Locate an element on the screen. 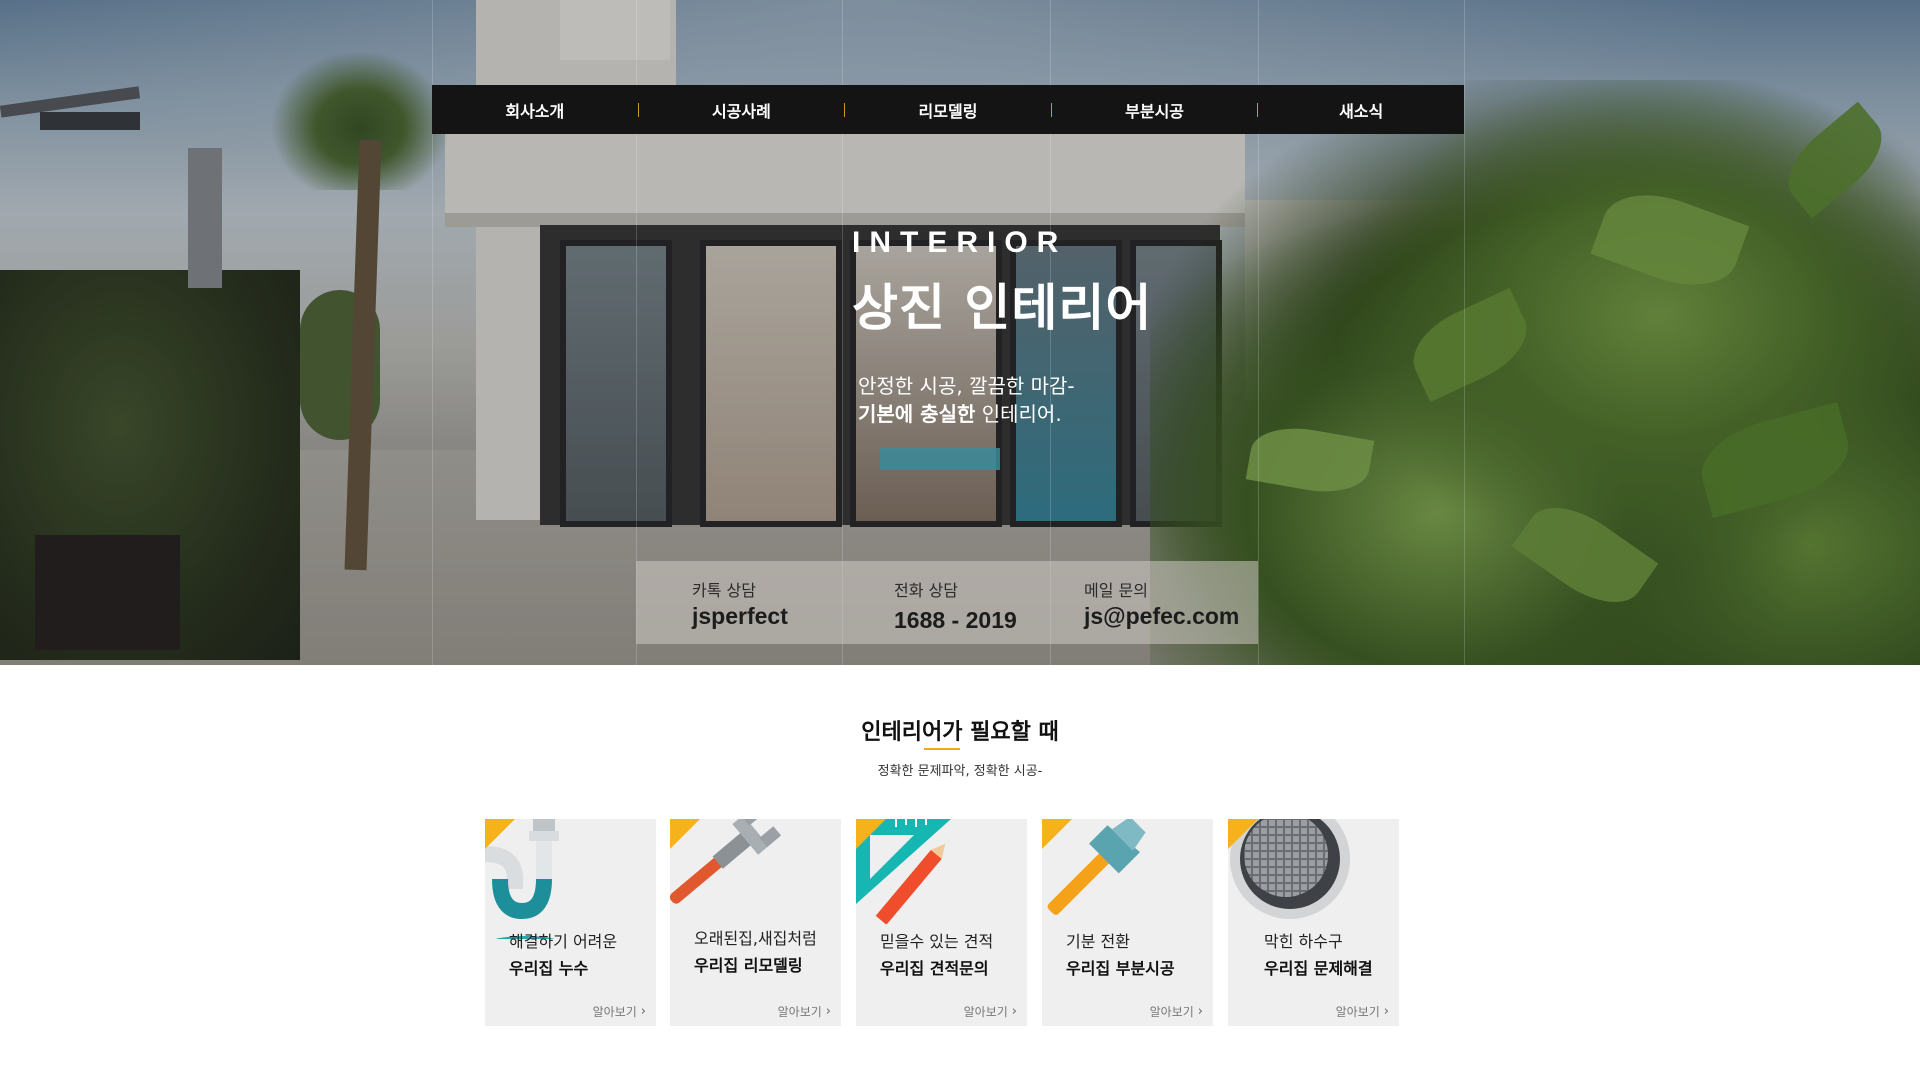 This screenshot has width=1920, height=1073. card-line2-text: 우리집 부분시공 is located at coordinates (1120, 968).